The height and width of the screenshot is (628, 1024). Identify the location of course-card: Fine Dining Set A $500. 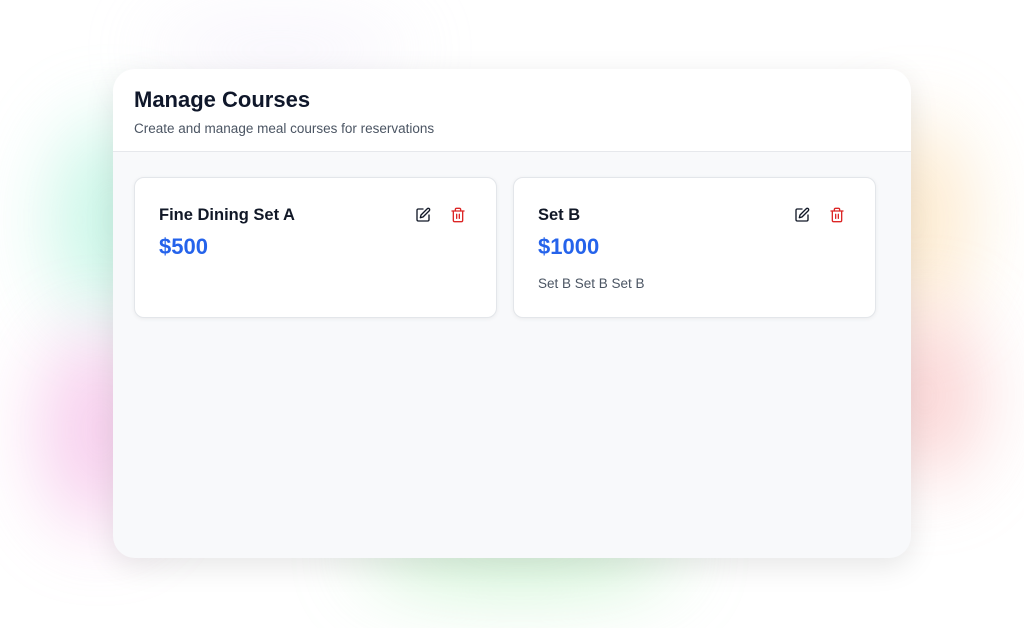
(315, 247).